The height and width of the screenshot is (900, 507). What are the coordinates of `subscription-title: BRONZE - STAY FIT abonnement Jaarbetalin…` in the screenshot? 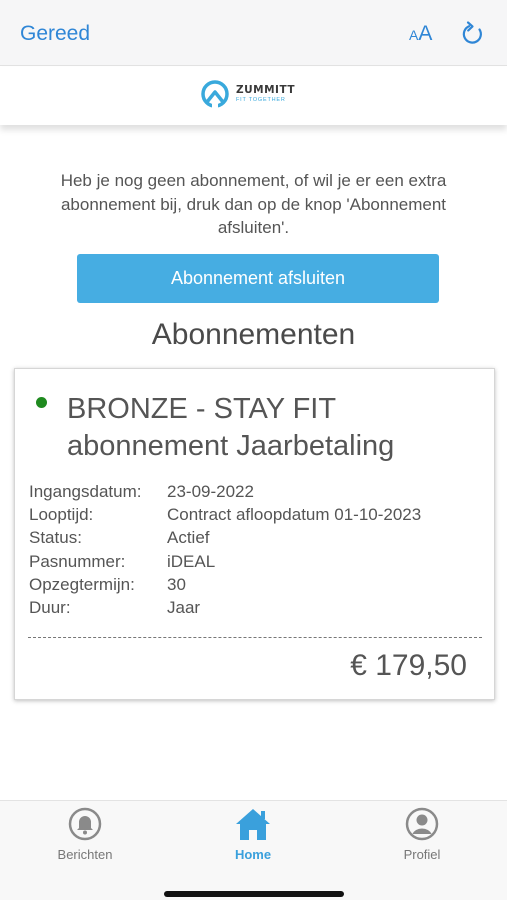 It's located at (231, 427).